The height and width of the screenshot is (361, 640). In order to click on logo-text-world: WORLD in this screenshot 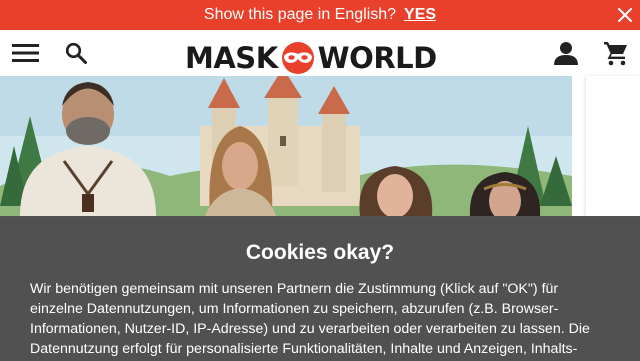, I will do `click(377, 58)`.